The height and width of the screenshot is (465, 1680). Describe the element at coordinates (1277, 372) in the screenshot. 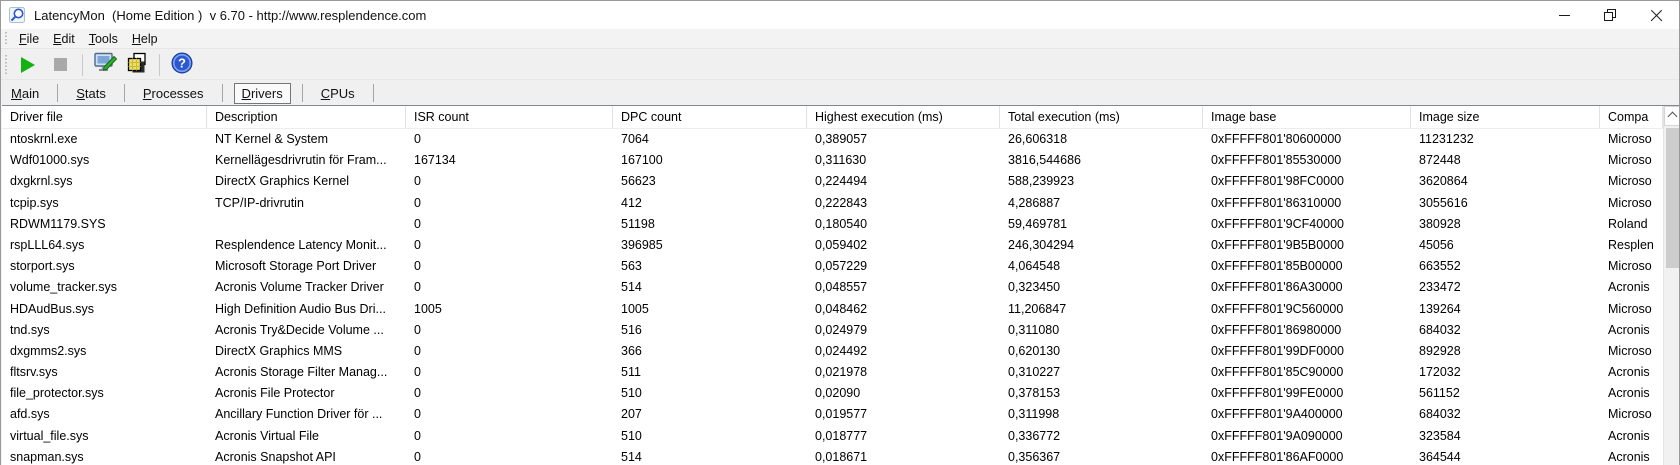

I see `cell-image-base: 0xFFFFF801'85C90000` at that location.